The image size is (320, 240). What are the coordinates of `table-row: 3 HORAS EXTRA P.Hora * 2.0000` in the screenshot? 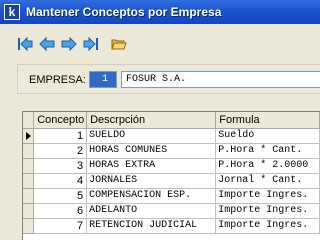 It's located at (171, 166).